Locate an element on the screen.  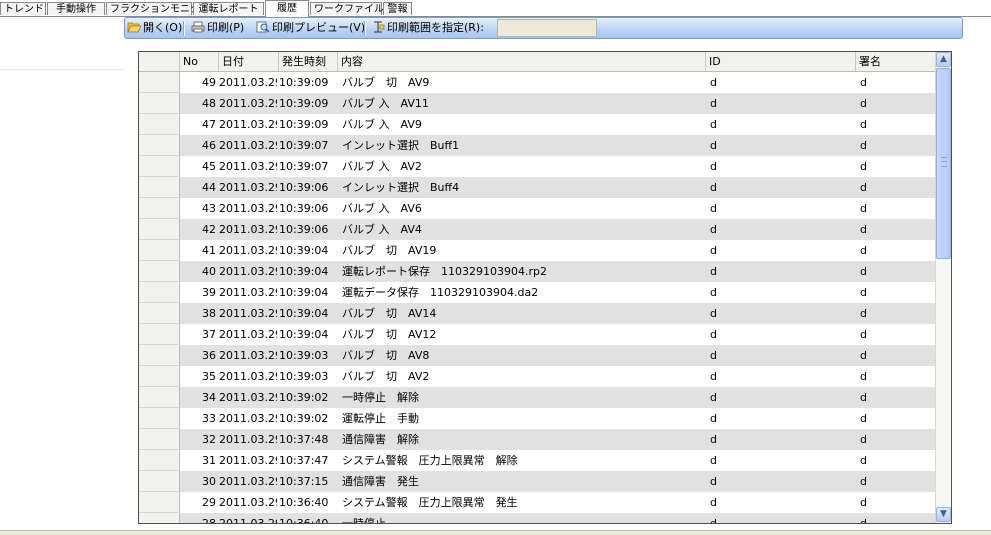
grid-header: No 日付 発生時刻 内容 ID 署名 is located at coordinates (537, 62).